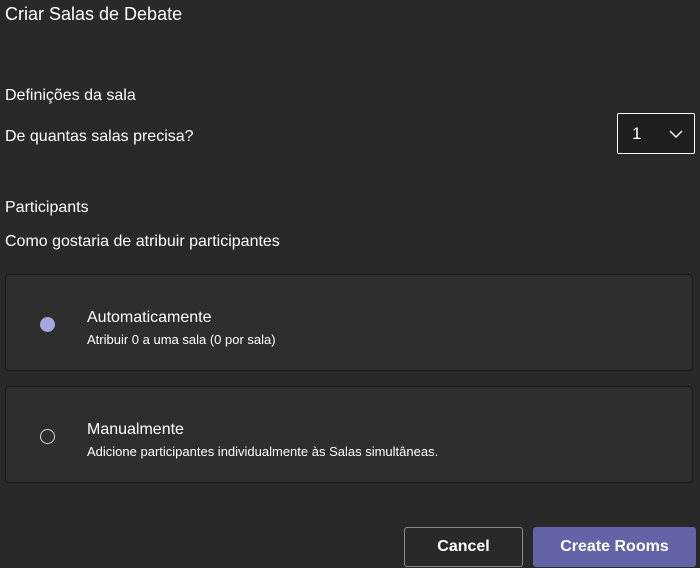 This screenshot has width=700, height=568. What do you see at coordinates (70, 95) in the screenshot?
I see `room-settings-heading: Definições da sala` at bounding box center [70, 95].